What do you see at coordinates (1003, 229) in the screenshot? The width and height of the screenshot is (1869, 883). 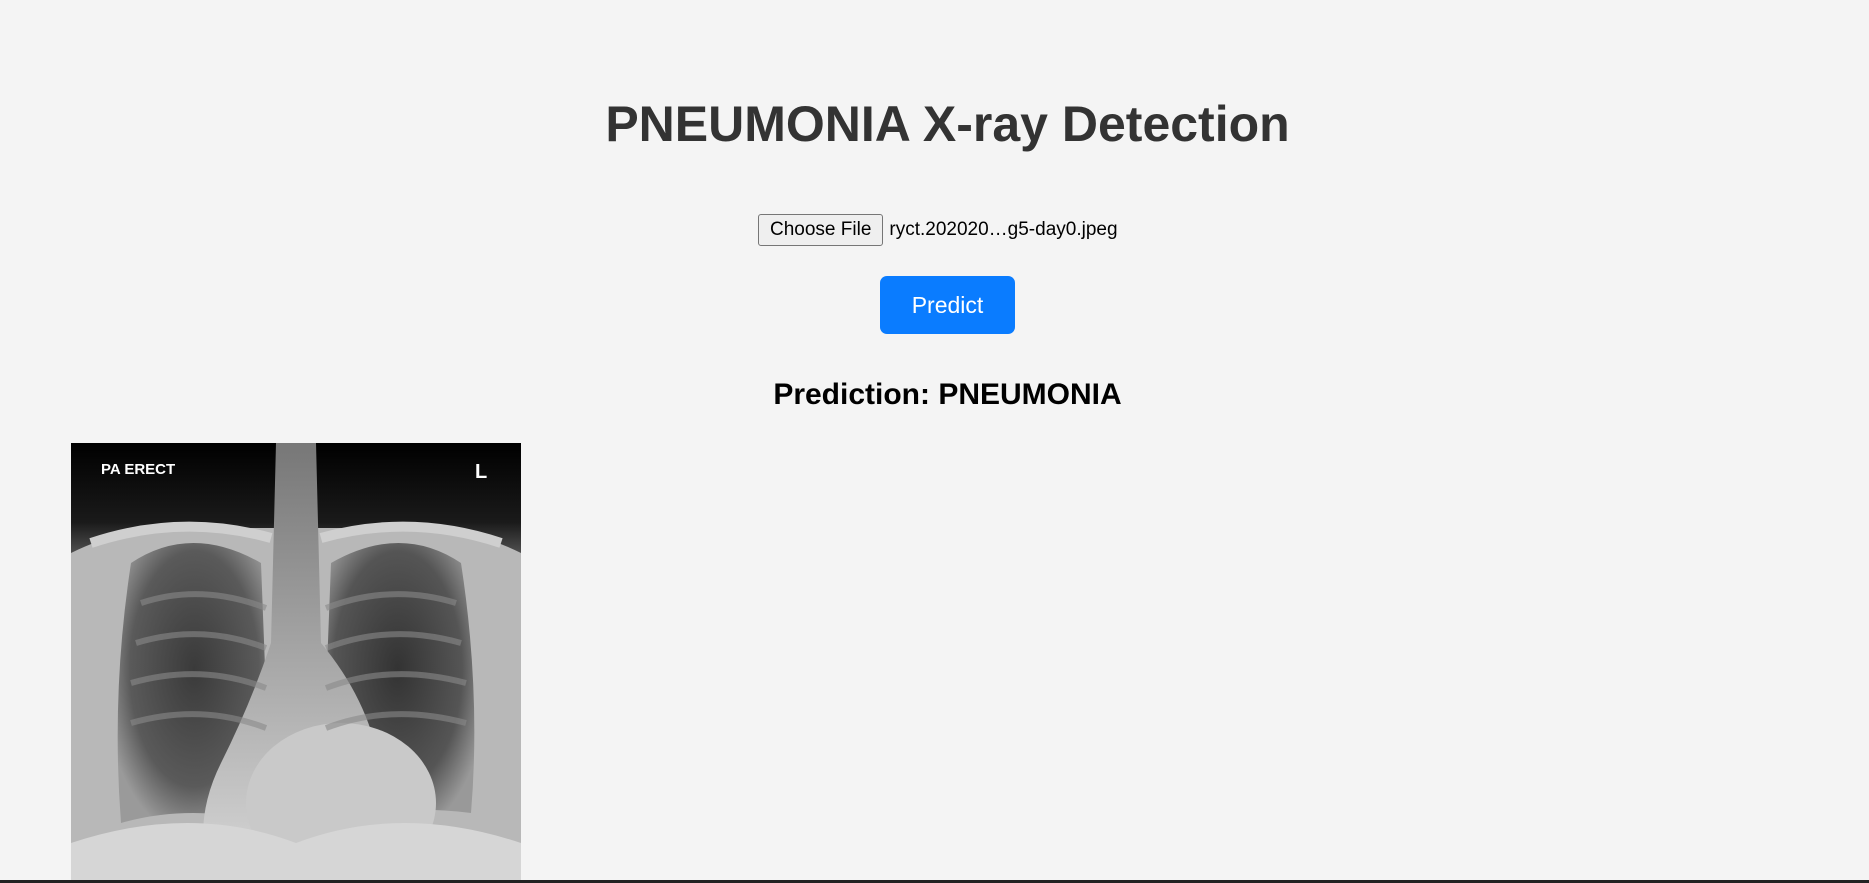 I see `selected-file-name: ryct.202020…g5-day0.jpeg` at bounding box center [1003, 229].